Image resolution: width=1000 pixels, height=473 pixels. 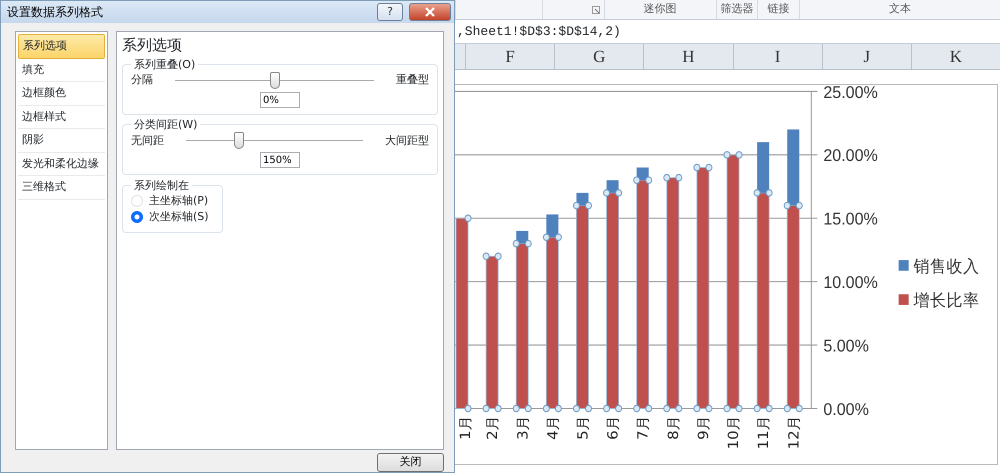 I want to click on dialog-launcher-icon, so click(x=596, y=10).